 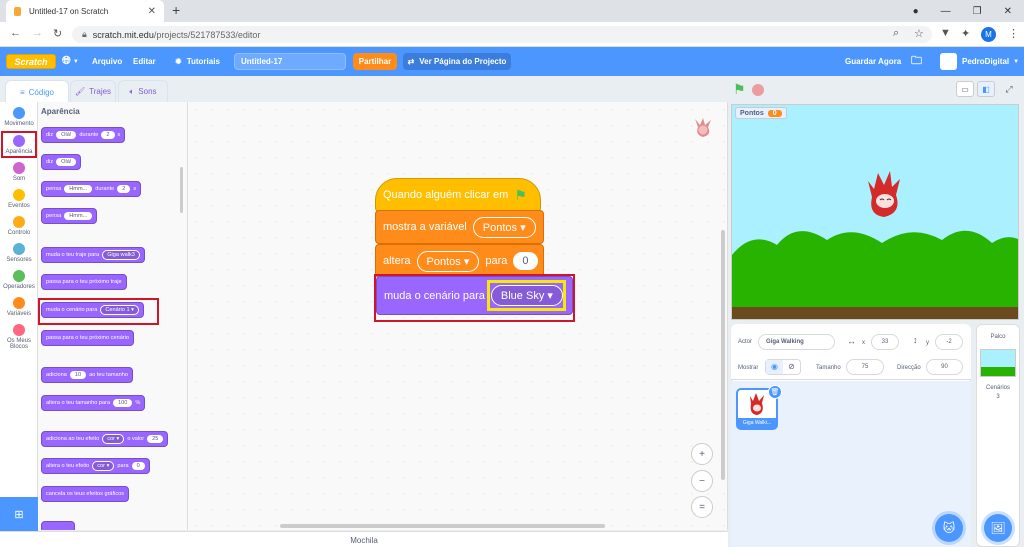 I want to click on palette-scrollbar, so click(x=181, y=190).